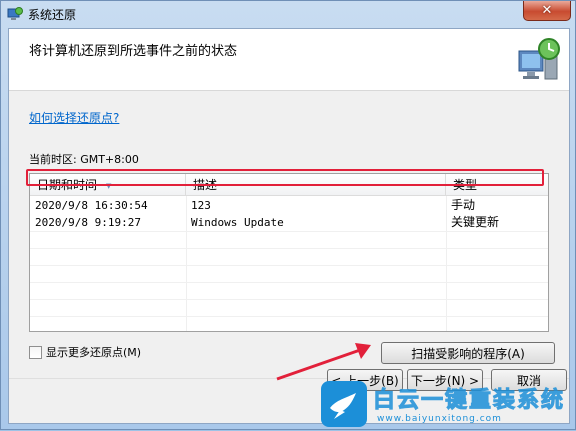 This screenshot has width=576, height=431. I want to click on table-row: 2020/9/8 16:30:54 123 手动, so click(289, 205).